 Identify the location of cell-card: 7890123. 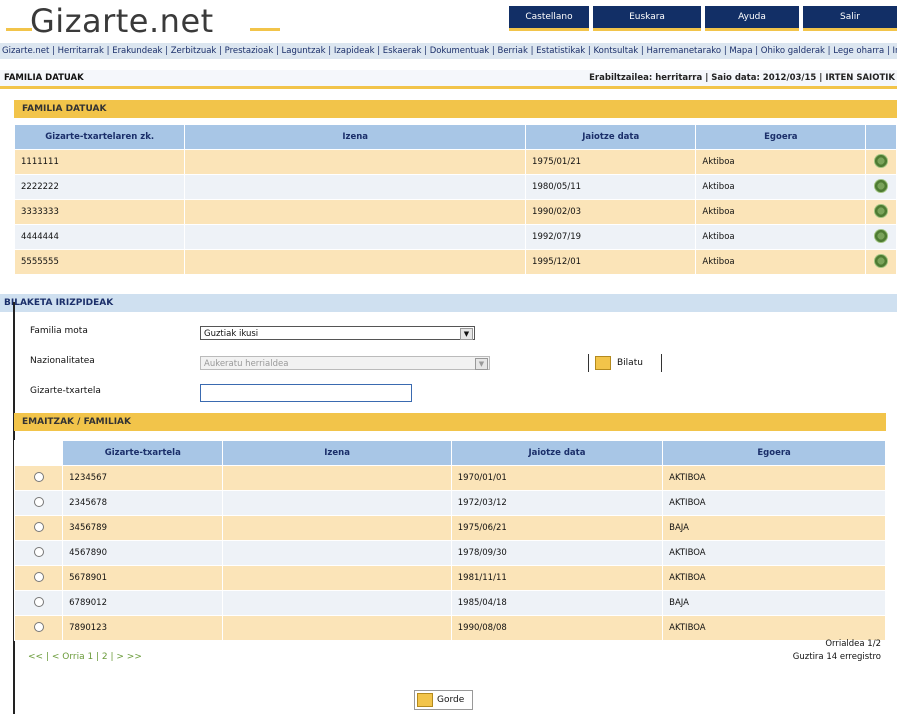
(143, 628).